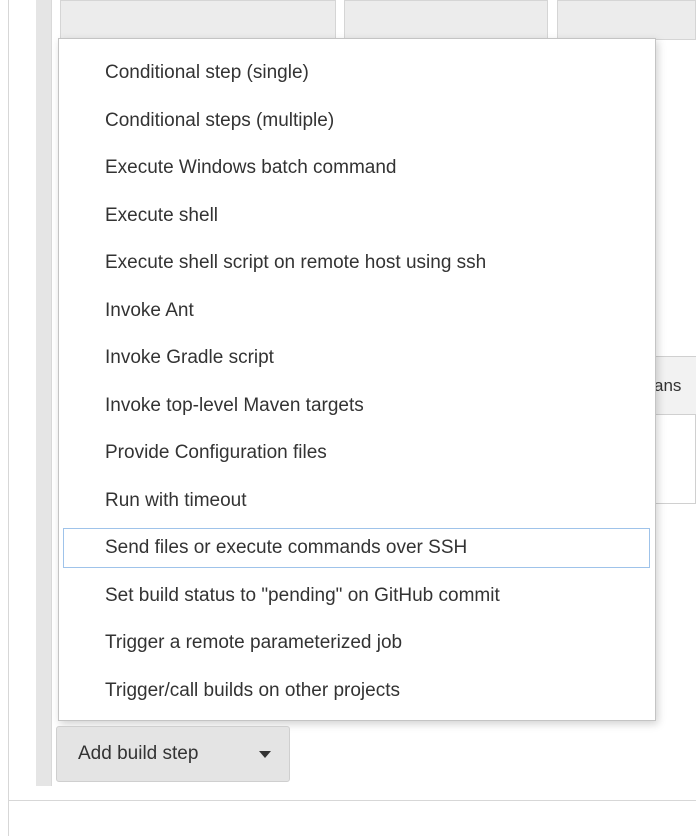  Describe the element at coordinates (357, 121) in the screenshot. I see `menu-item-conditional-steps-multiple: Conditional steps (multiple)` at that location.